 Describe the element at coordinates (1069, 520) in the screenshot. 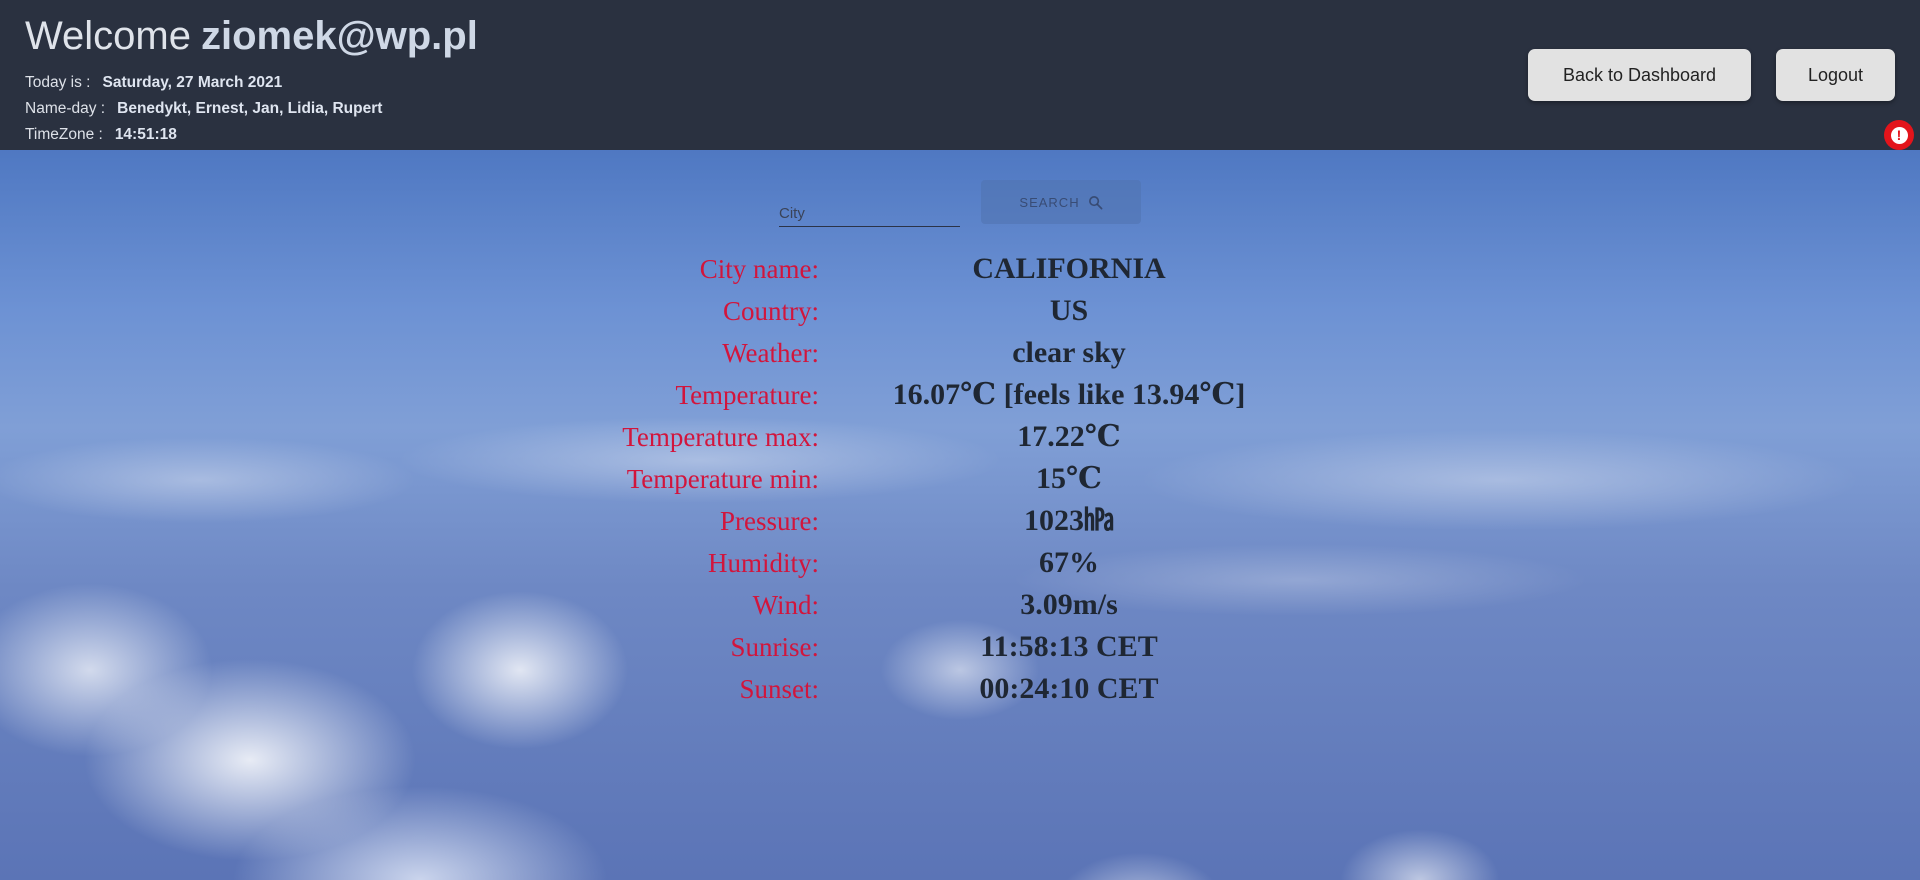

I see `pressure-value: 1023㍱` at that location.